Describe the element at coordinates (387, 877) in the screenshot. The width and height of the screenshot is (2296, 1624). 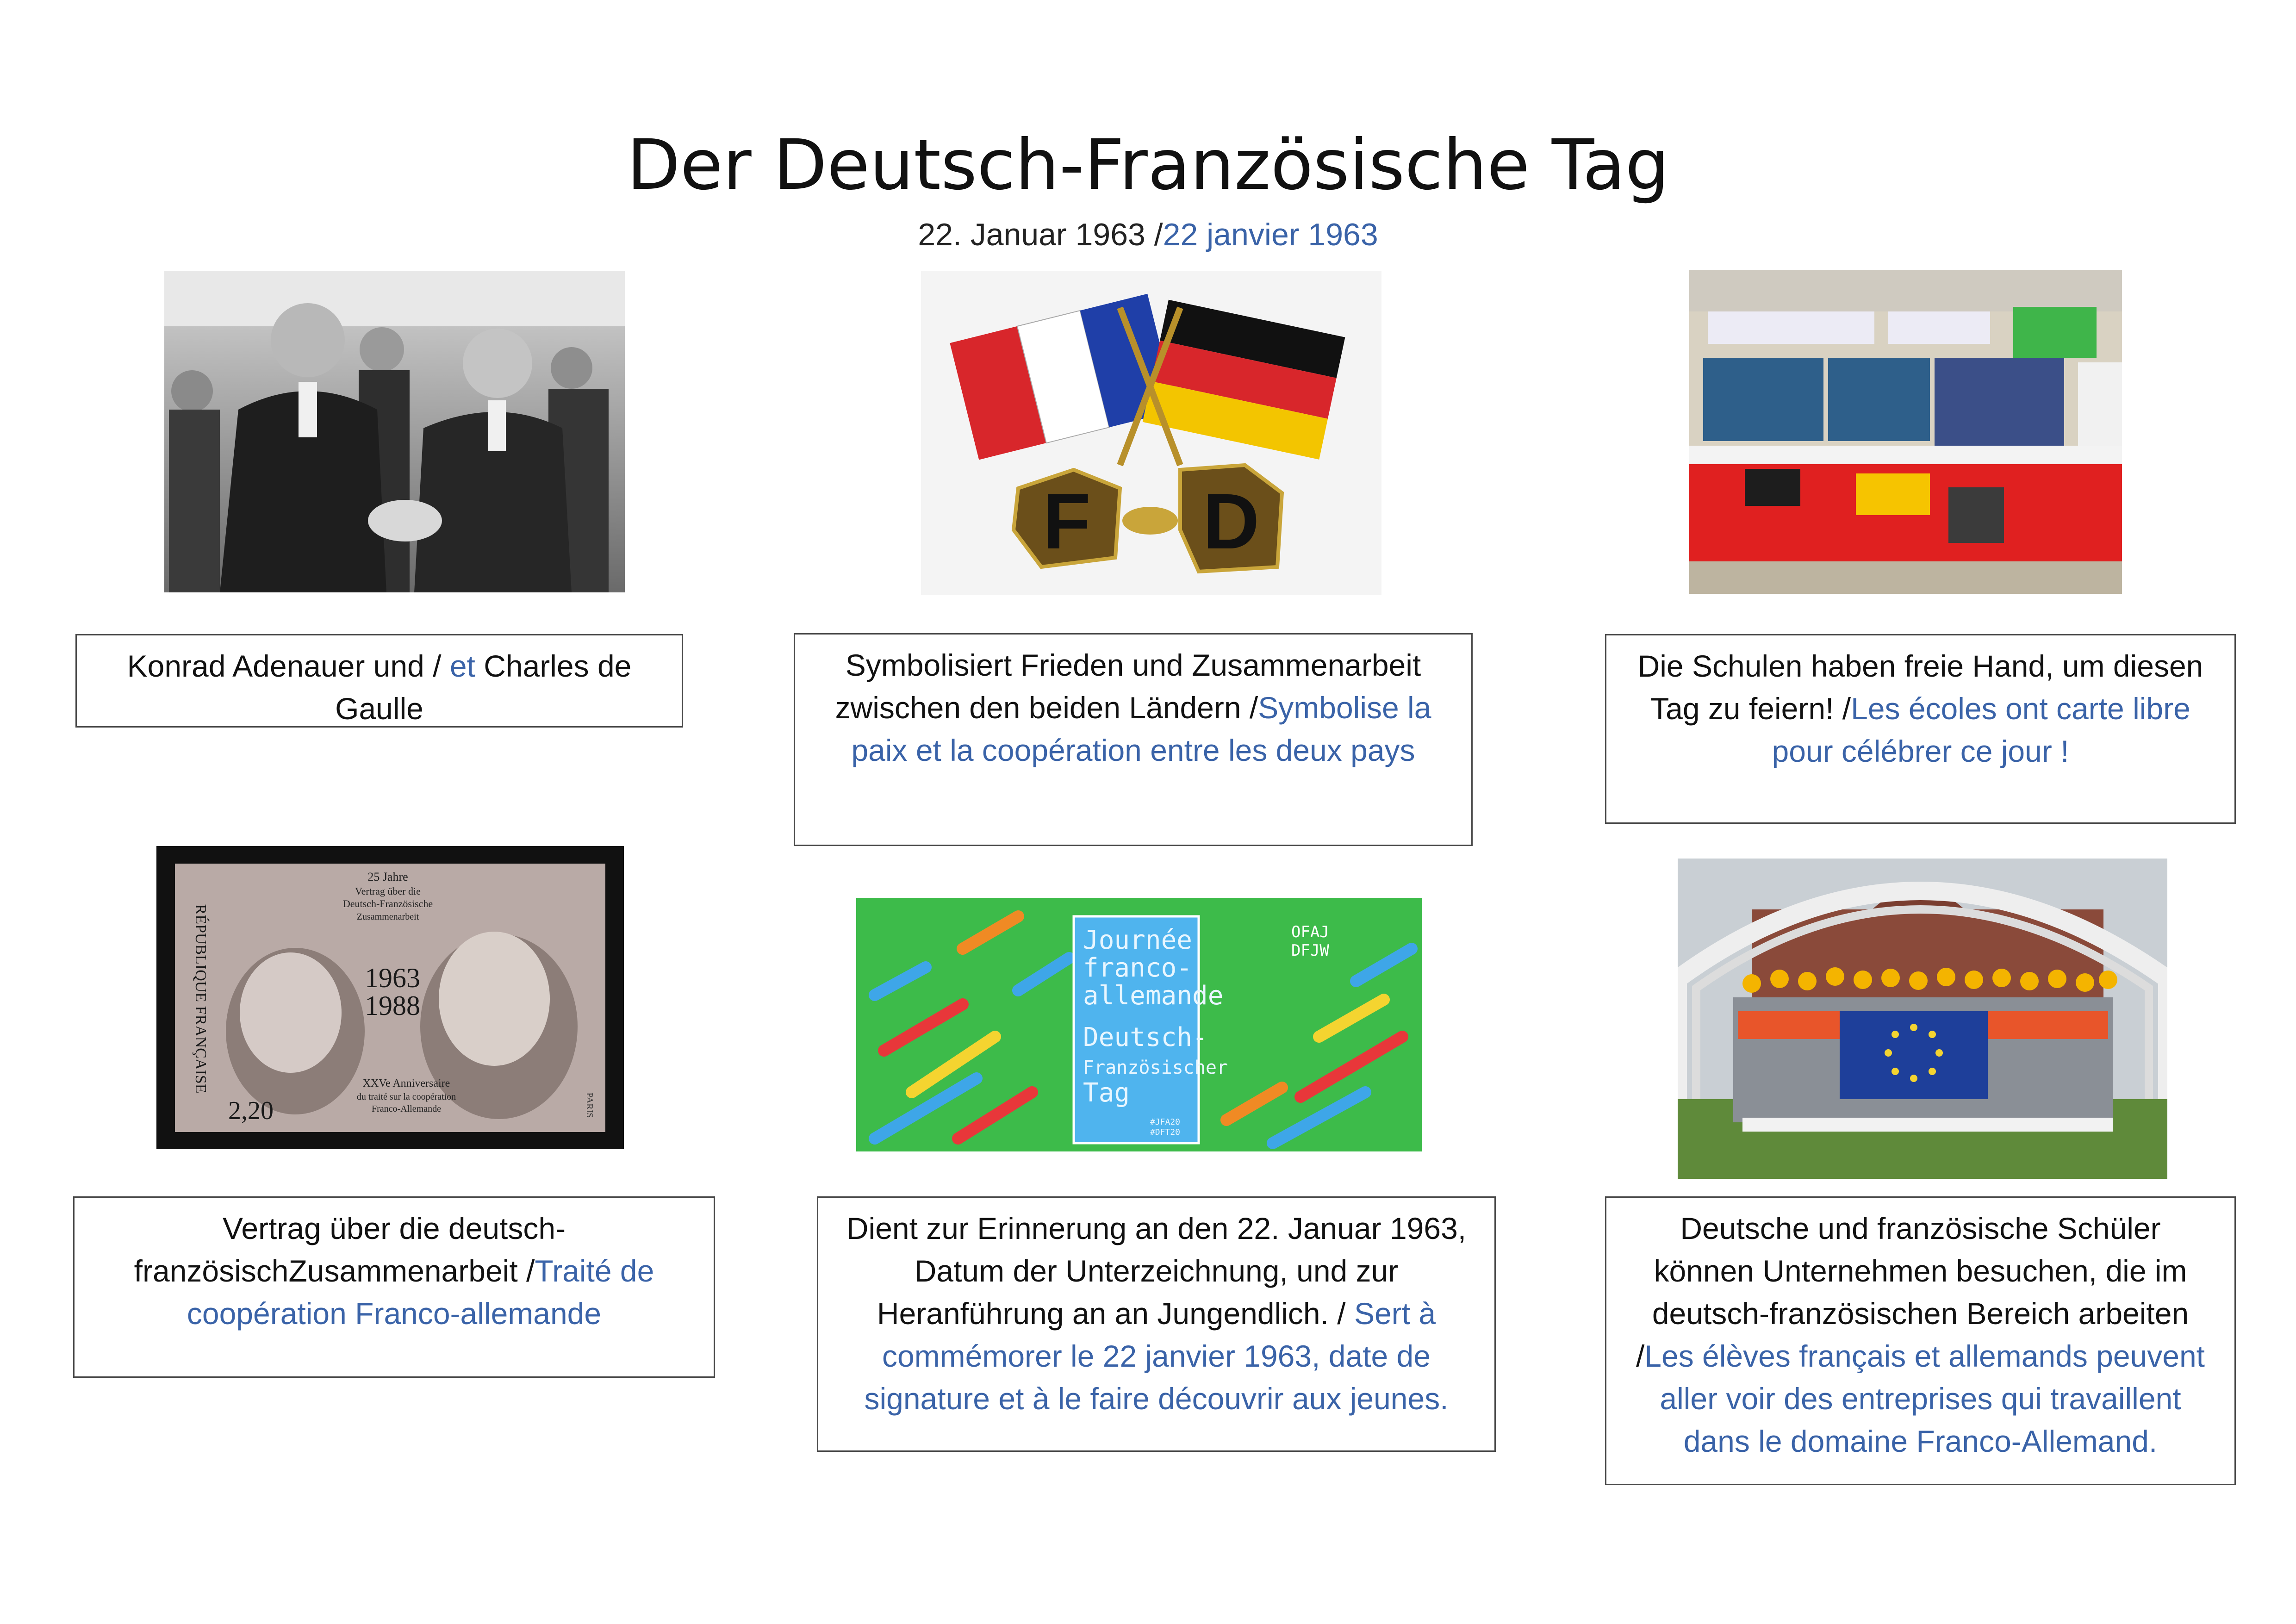
I see `stamp-line-1: 25 Jahre` at that location.